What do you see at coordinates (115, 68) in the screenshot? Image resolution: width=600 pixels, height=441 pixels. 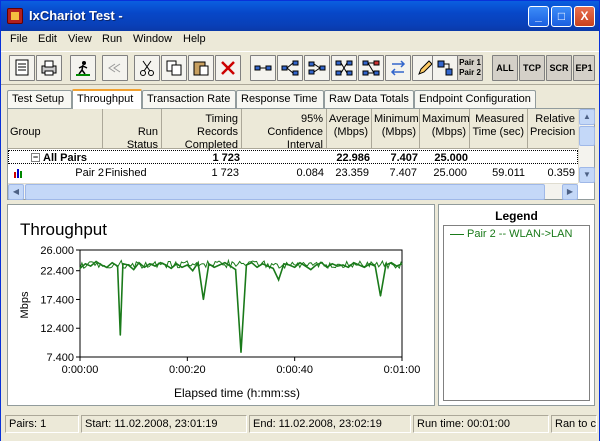 I see `rewind-icon` at bounding box center [115, 68].